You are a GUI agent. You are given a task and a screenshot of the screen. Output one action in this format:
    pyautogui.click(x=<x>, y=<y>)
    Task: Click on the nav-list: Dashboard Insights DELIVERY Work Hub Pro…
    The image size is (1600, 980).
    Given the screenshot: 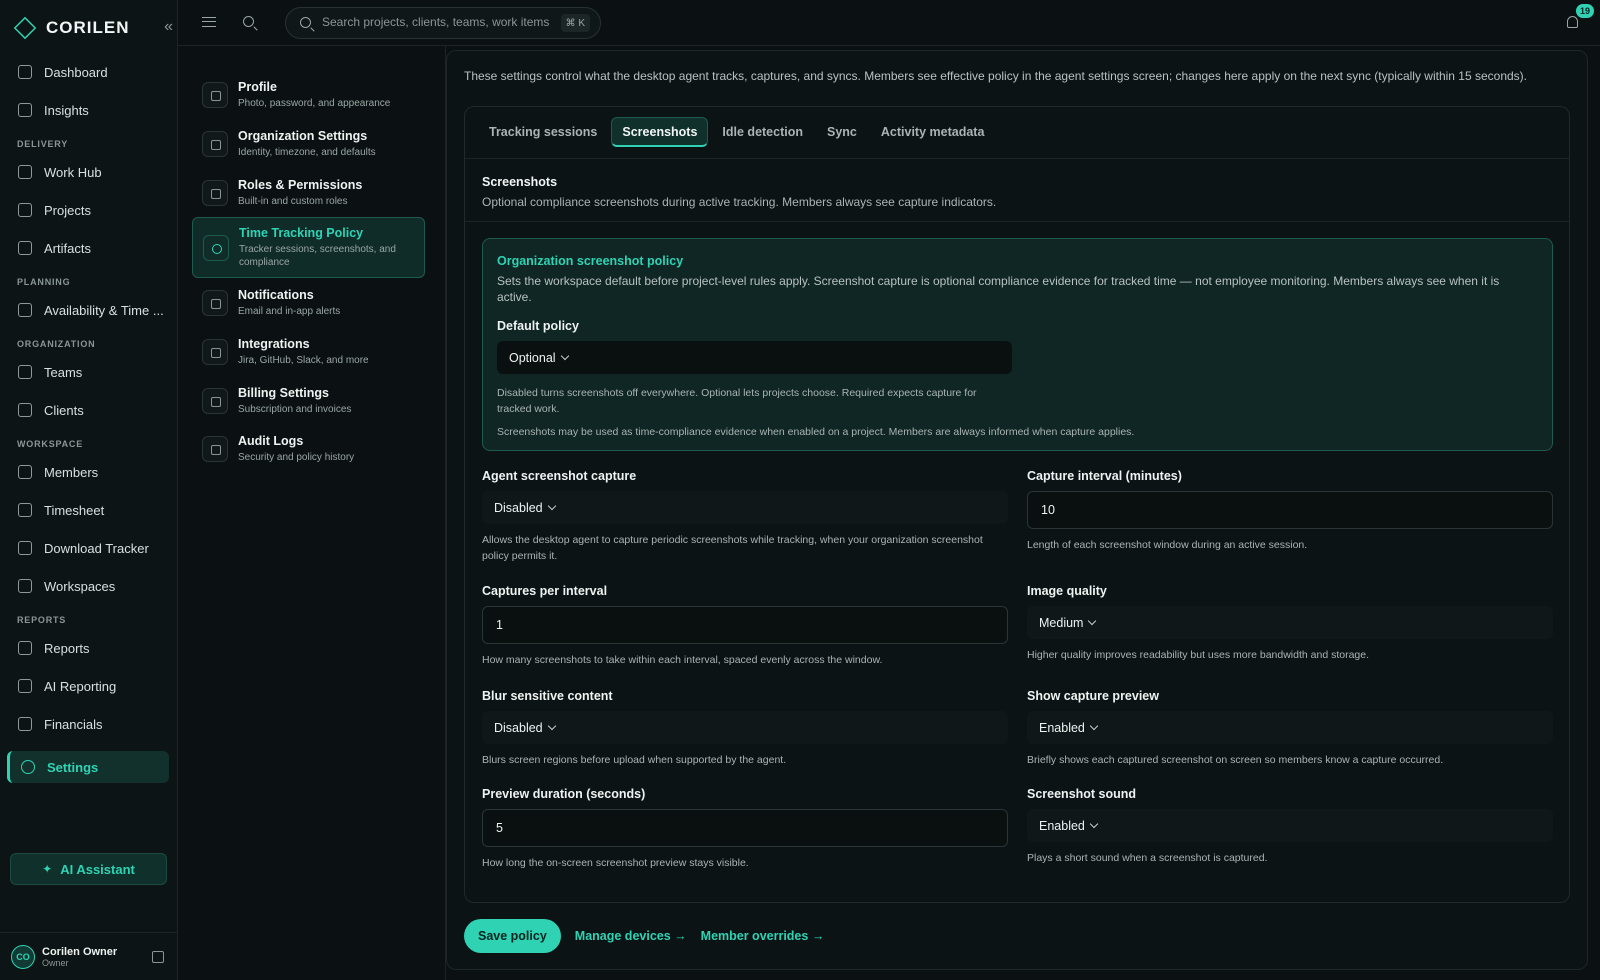 What is the action you would take?
    pyautogui.click(x=89, y=418)
    